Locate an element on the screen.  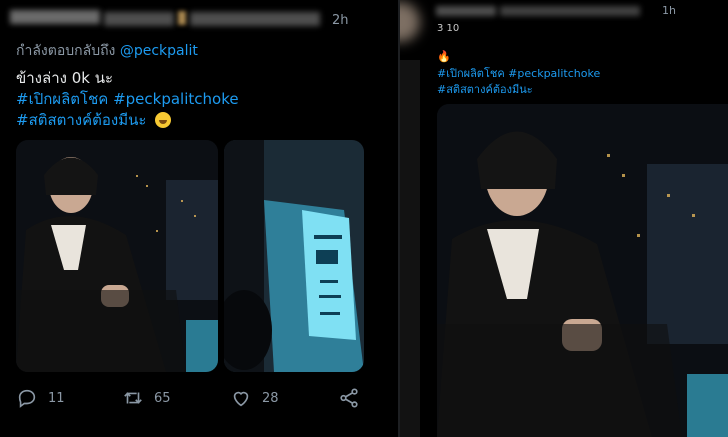
blurred-avatar is located at coordinates (410, 22).